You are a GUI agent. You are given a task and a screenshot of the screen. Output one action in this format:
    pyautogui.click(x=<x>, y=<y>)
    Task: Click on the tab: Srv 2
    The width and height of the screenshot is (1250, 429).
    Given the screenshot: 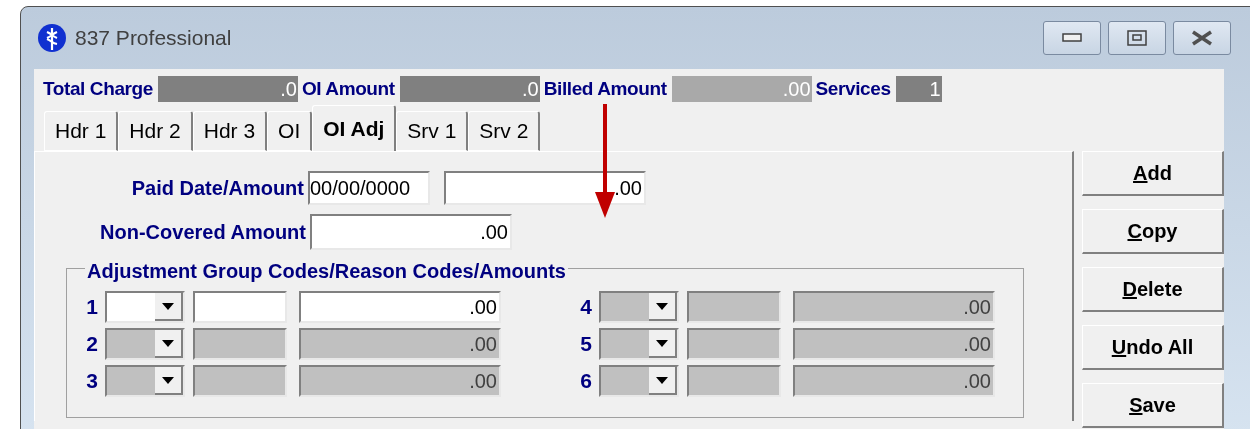 What is the action you would take?
    pyautogui.click(x=504, y=131)
    